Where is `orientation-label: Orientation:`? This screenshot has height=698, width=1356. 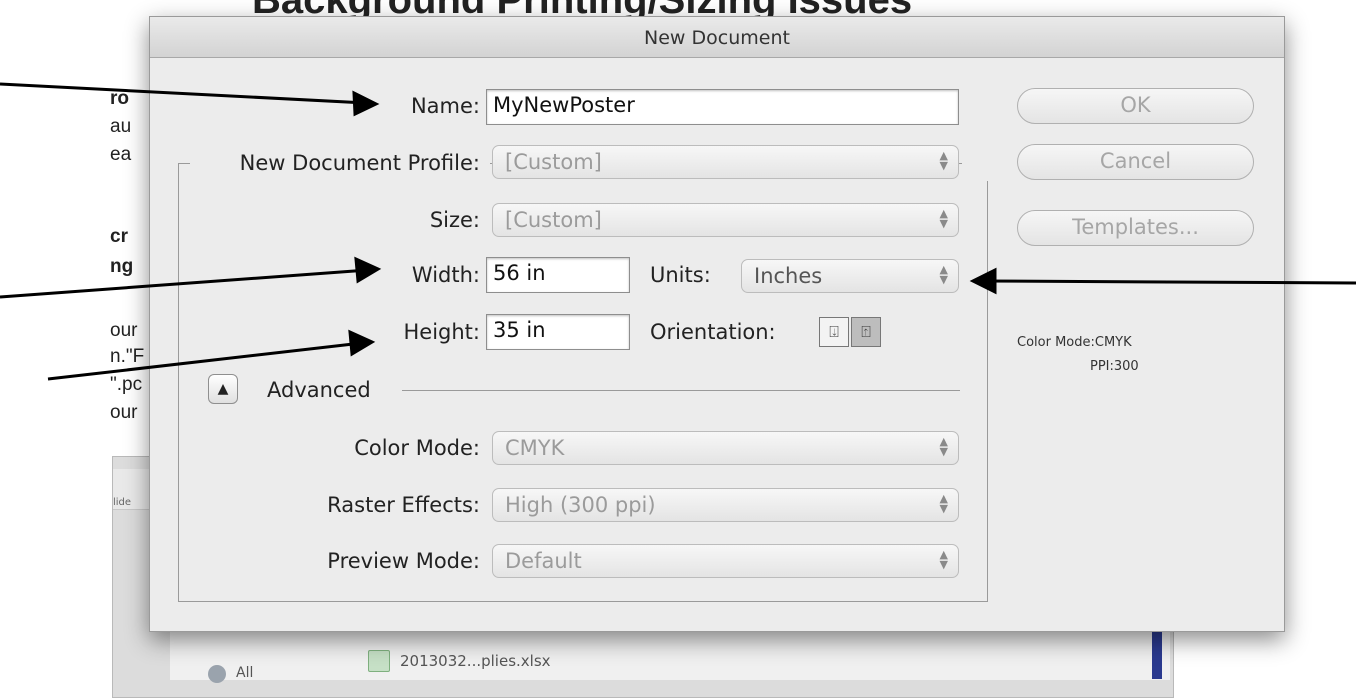
orientation-label: Orientation: is located at coordinates (713, 332).